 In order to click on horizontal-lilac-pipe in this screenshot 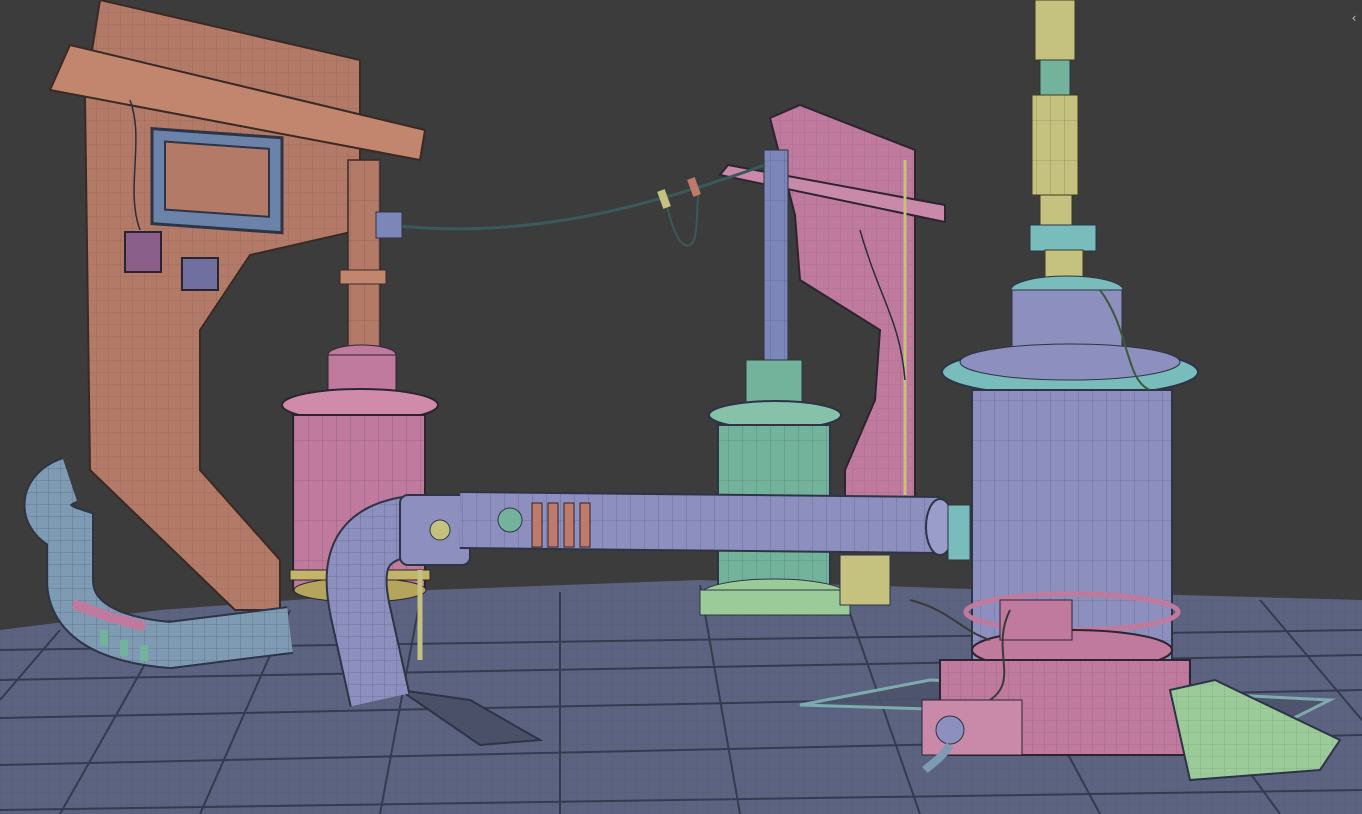, I will do `click(715, 526)`.